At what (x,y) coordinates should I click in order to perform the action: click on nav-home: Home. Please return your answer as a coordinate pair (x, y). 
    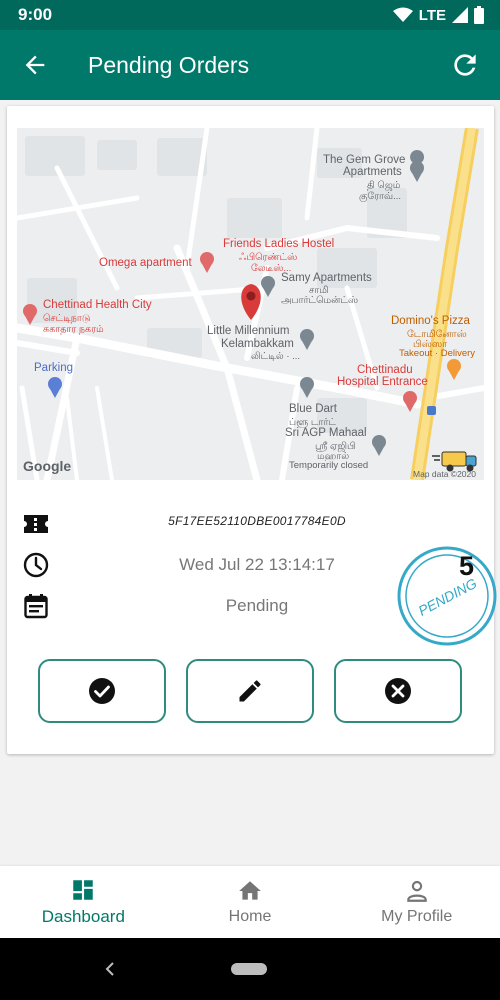
    Looking at the image, I should click on (250, 902).